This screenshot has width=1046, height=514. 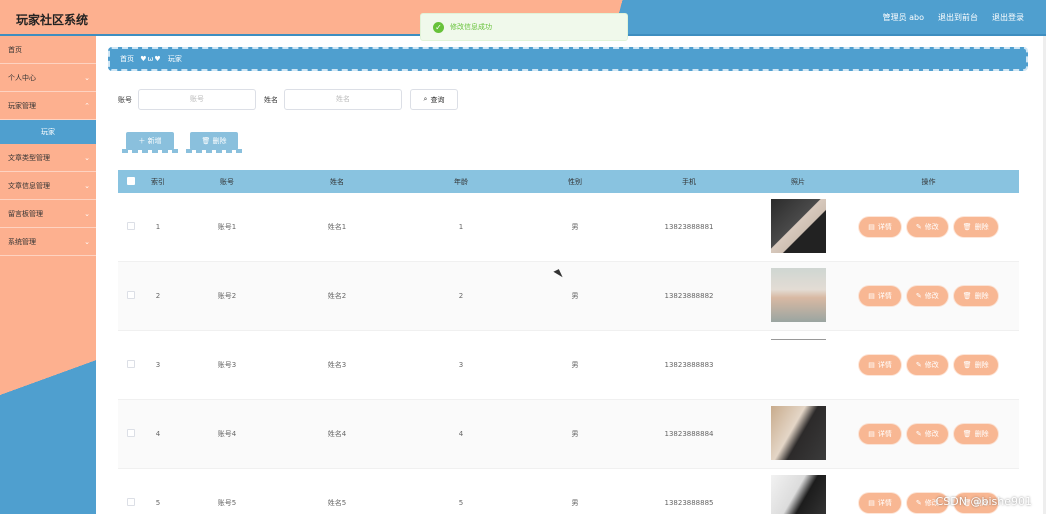 I want to click on sidebar-item-personal-center: 个人中心 ⌄, so click(x=48, y=78).